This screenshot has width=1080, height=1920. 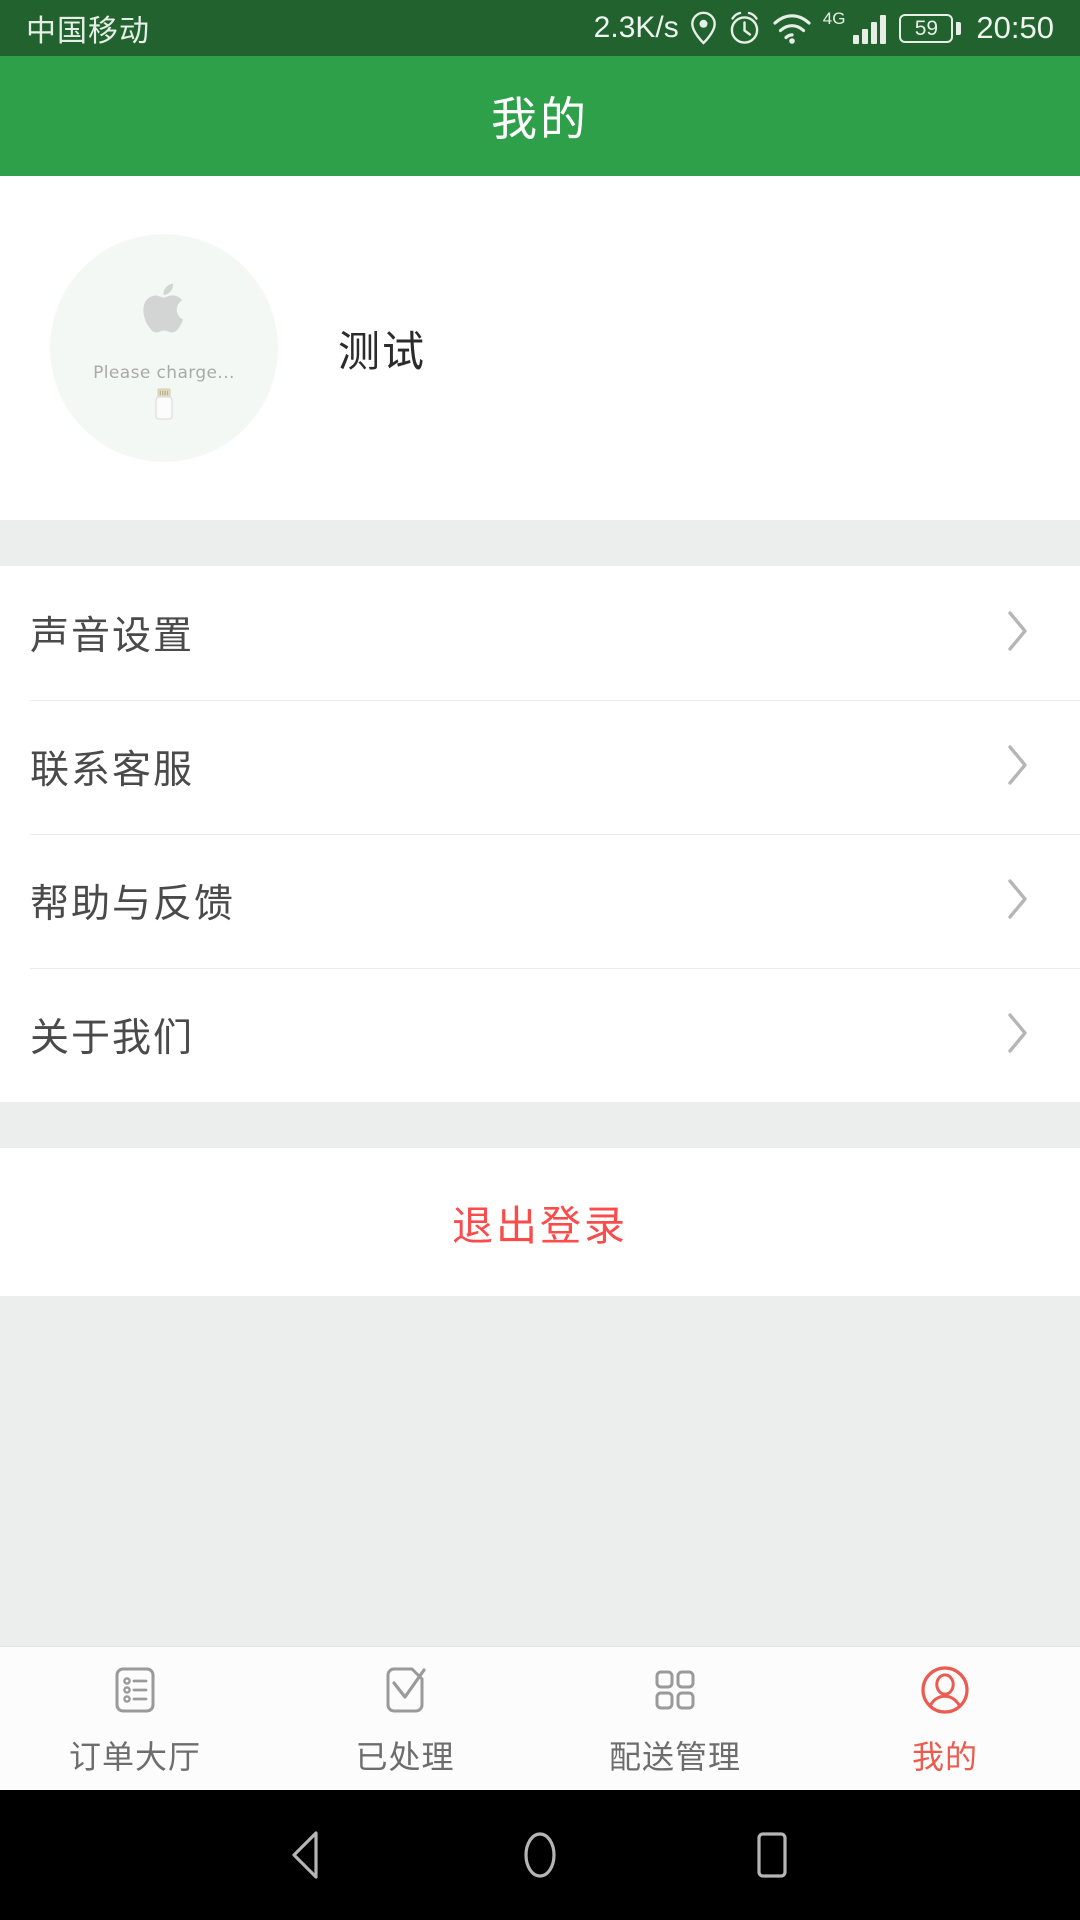 What do you see at coordinates (308, 1855) in the screenshot?
I see `back-button` at bounding box center [308, 1855].